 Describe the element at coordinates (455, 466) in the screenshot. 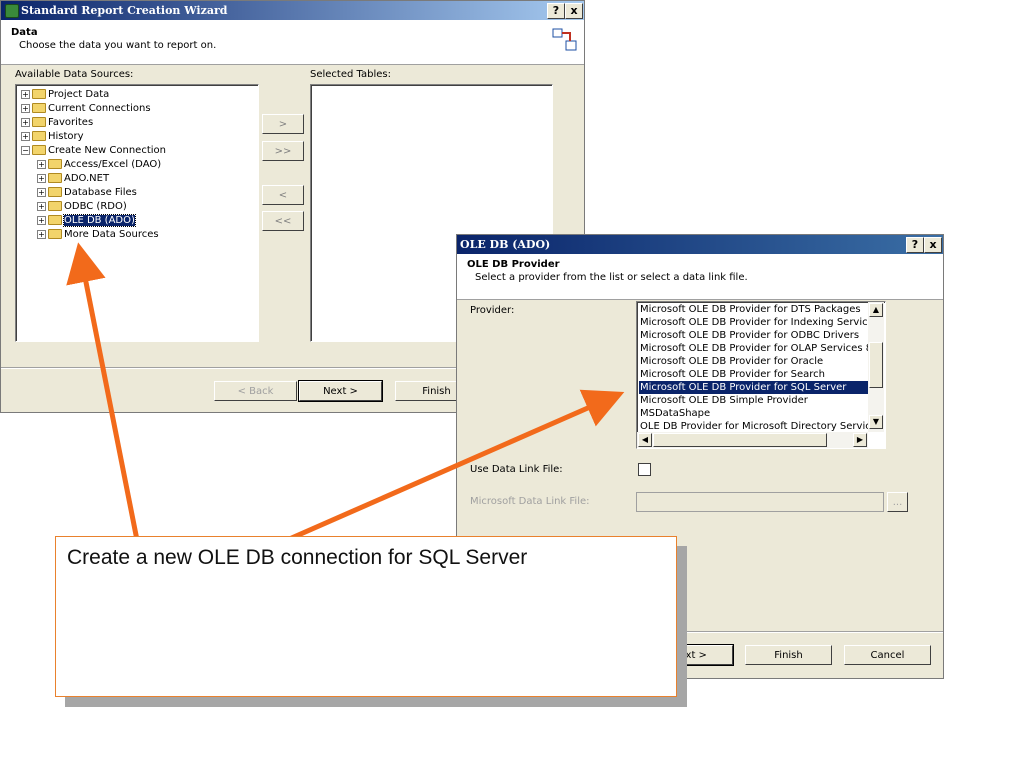

I see `arrow-to-sql-server-provider` at that location.